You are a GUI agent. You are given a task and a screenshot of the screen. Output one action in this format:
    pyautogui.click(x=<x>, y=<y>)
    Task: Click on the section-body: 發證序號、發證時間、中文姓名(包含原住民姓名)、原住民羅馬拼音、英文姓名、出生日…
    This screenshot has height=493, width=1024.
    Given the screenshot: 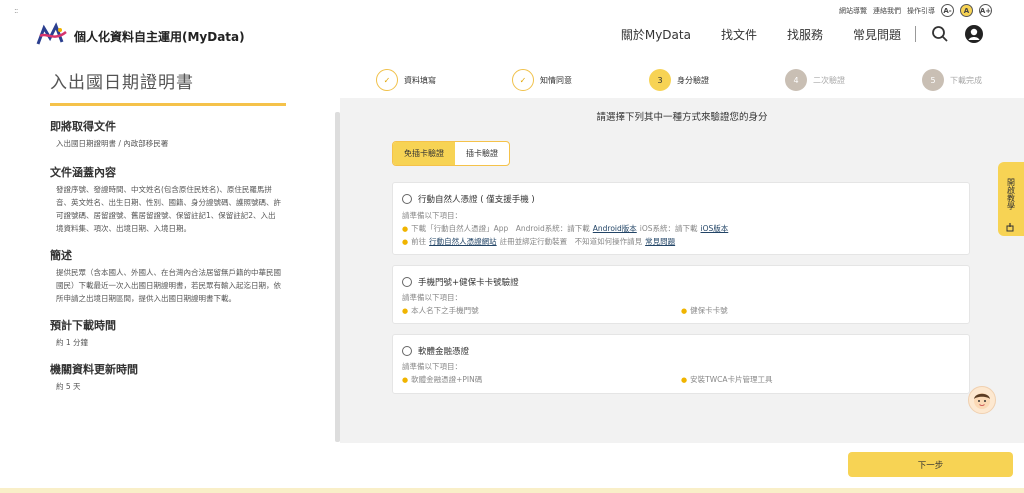 What is the action you would take?
    pyautogui.click(x=168, y=209)
    